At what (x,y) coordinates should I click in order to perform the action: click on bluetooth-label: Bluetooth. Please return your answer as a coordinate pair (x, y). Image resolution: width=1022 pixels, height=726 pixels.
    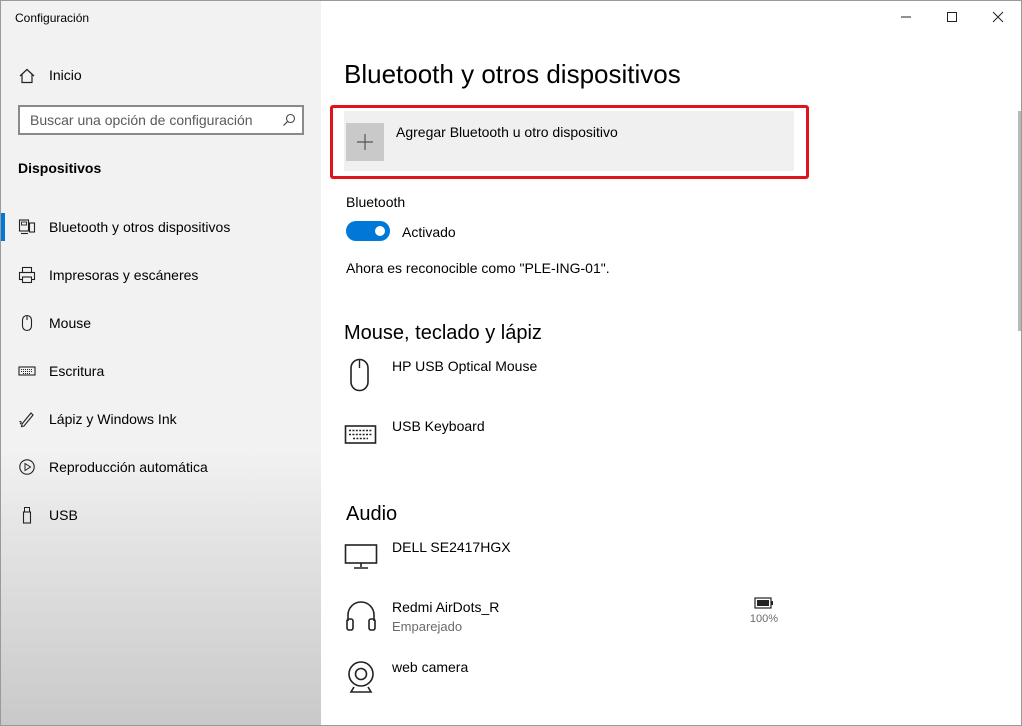
    Looking at the image, I should click on (376, 202).